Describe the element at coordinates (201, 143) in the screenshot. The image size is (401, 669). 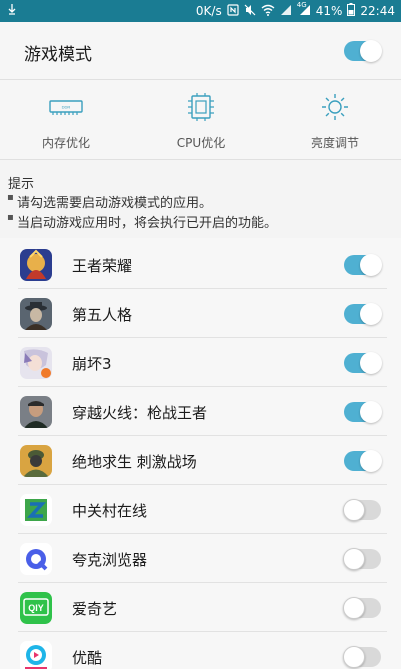
I see `cpu-optimize-label: CPU优化` at that location.